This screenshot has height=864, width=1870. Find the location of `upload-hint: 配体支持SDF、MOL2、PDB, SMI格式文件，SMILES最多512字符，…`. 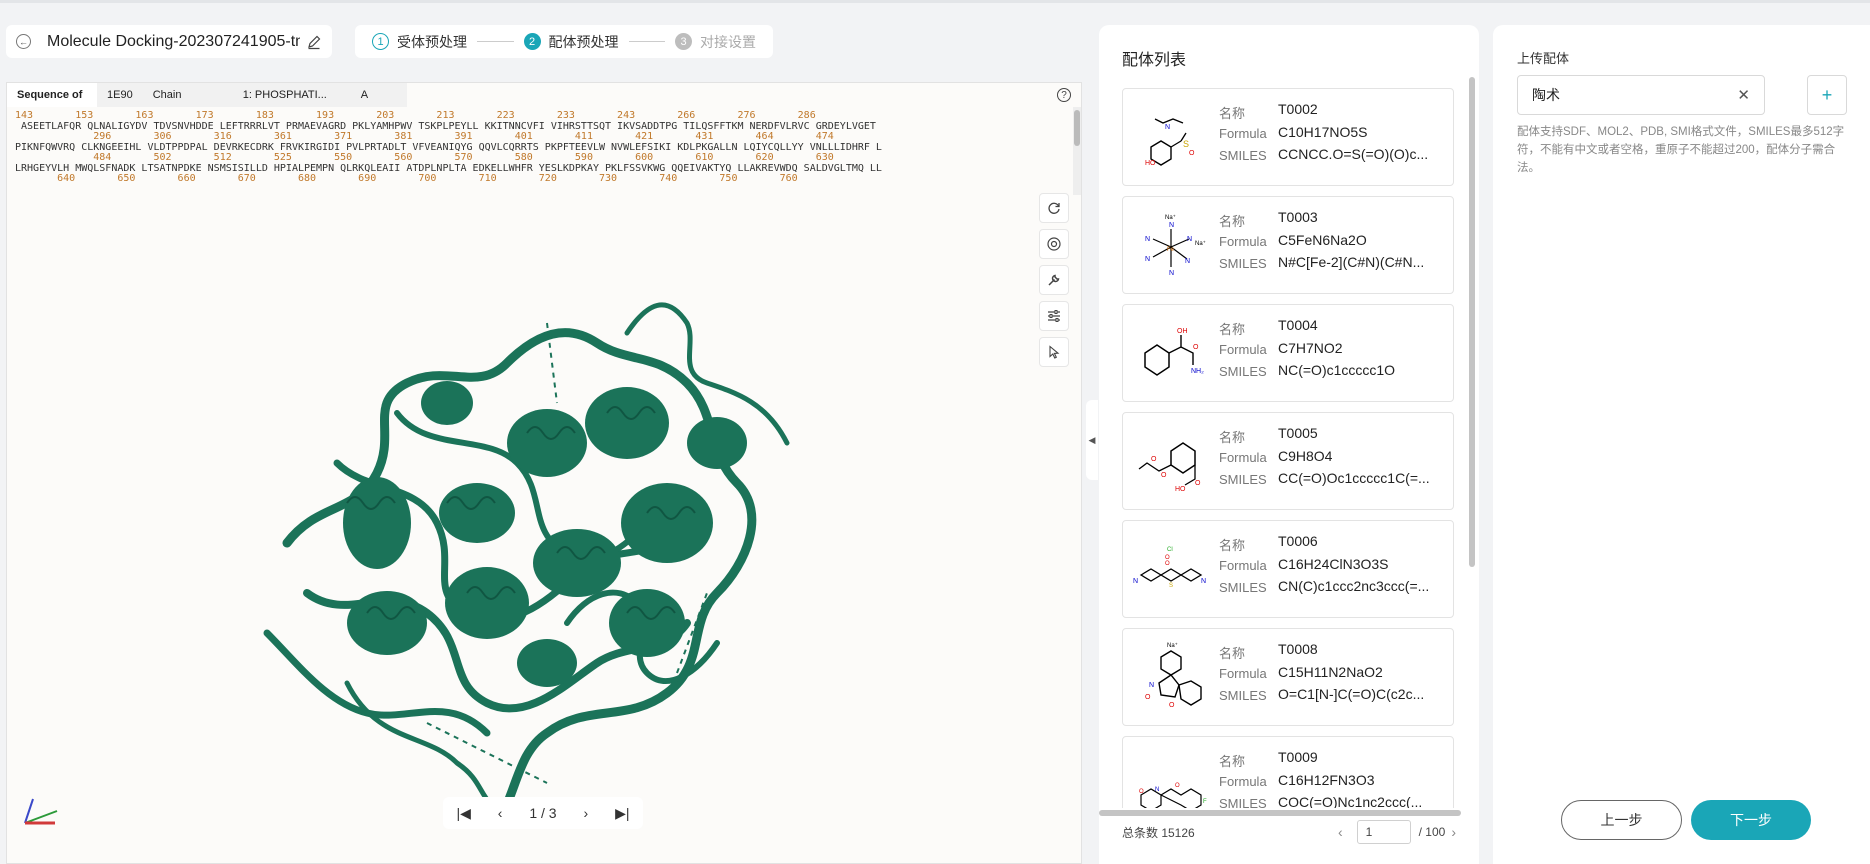

upload-hint: 配体支持SDF、MOL2、PDB, SMI格式文件，SMILES最多512字符，… is located at coordinates (1681, 150).